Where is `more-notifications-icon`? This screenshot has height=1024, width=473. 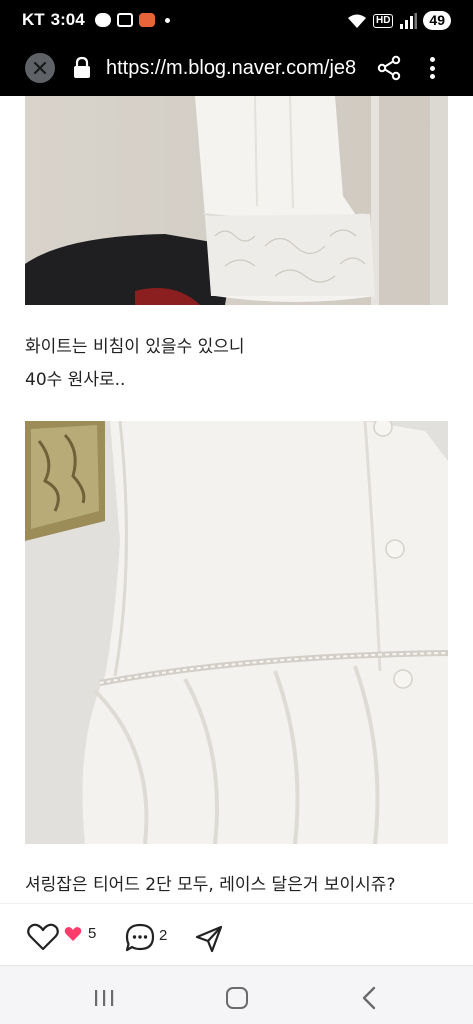
more-notifications-icon is located at coordinates (167, 20).